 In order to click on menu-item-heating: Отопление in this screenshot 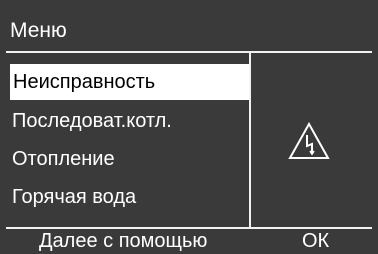, I will do `click(126, 159)`.